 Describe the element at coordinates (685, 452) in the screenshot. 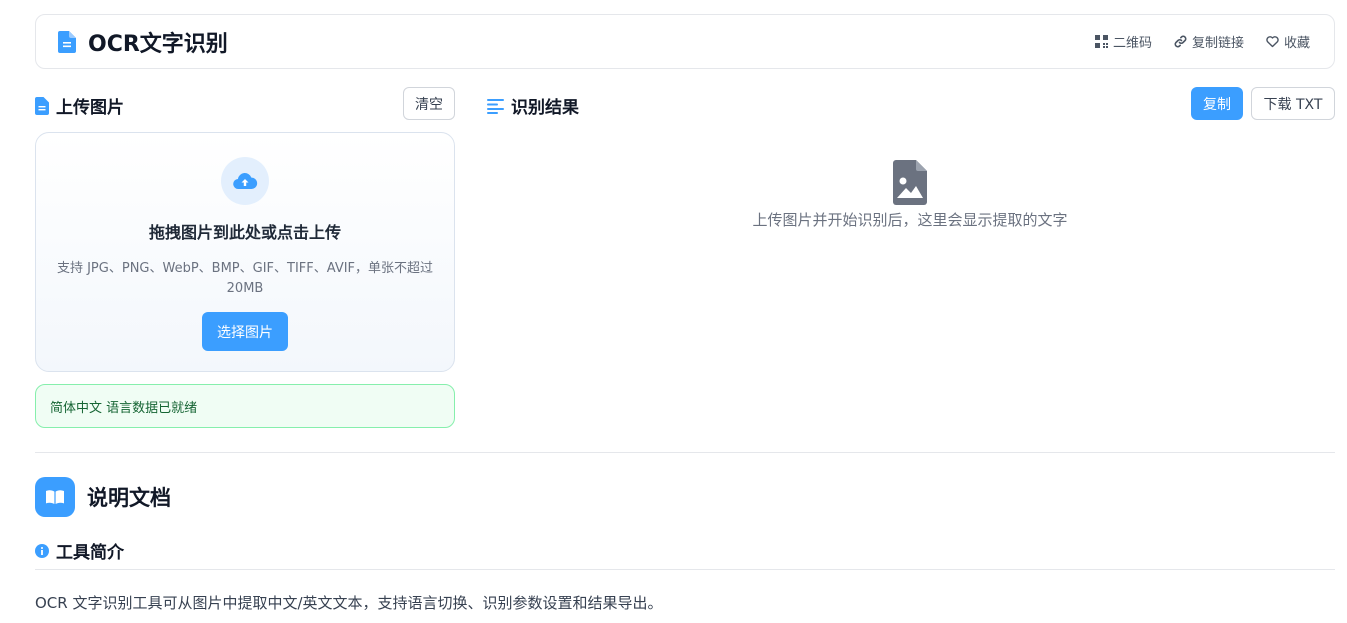

I see `section-divider` at that location.